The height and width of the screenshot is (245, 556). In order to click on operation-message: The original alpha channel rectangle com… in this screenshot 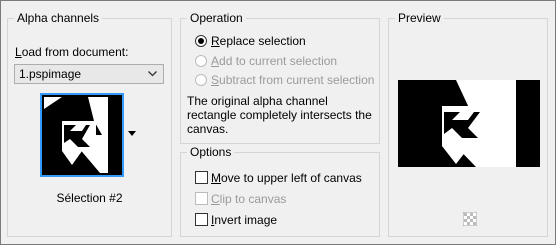, I will do `click(279, 115)`.